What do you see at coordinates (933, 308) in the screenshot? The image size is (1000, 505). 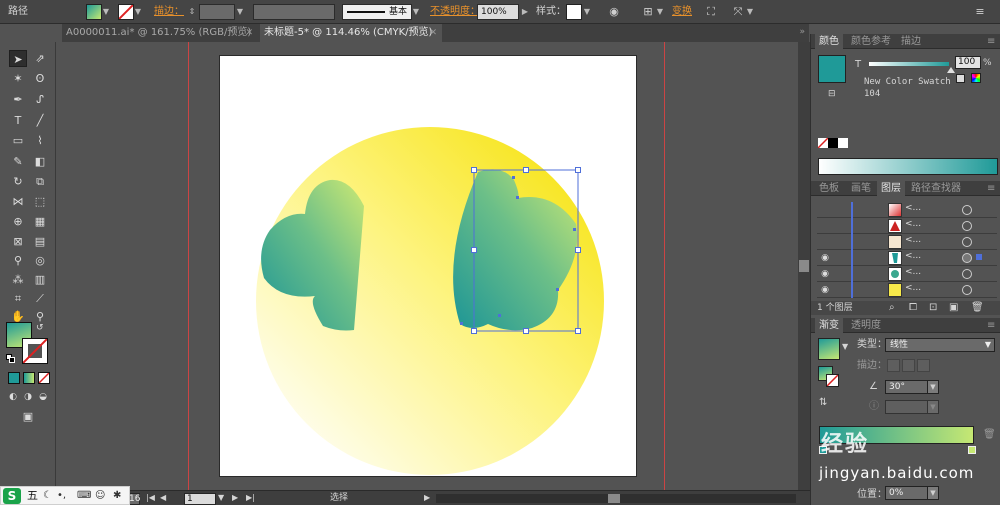 I see `new-sublayer-icon: ⊡` at bounding box center [933, 308].